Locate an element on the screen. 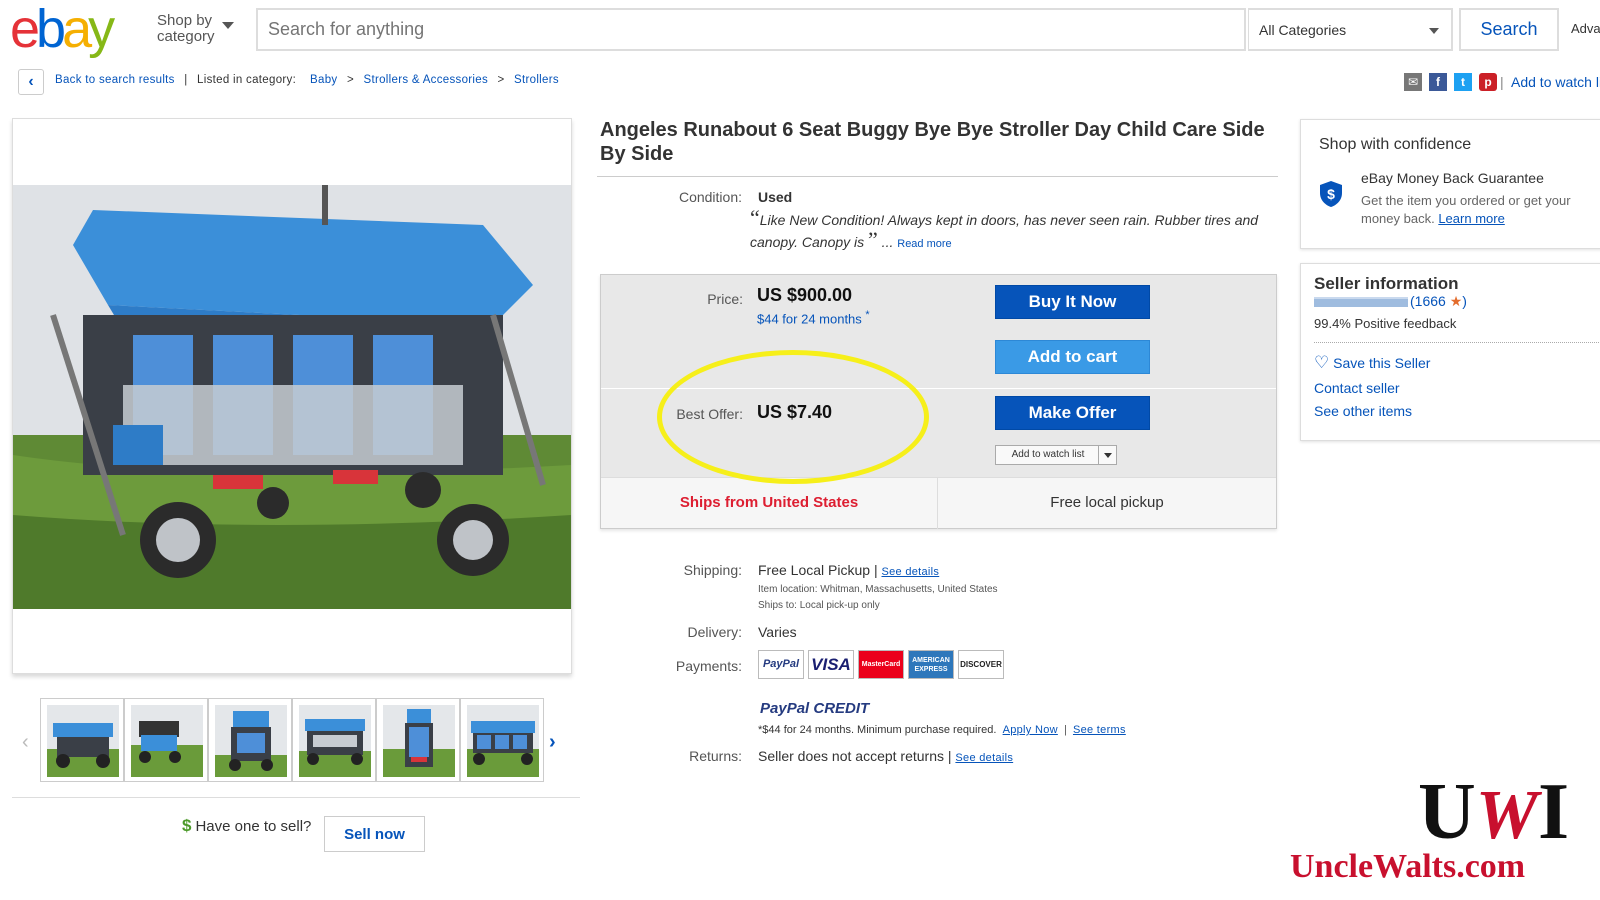 The width and height of the screenshot is (1600, 900). positive-feedback: 99.4% Positive feedback is located at coordinates (1385, 323).